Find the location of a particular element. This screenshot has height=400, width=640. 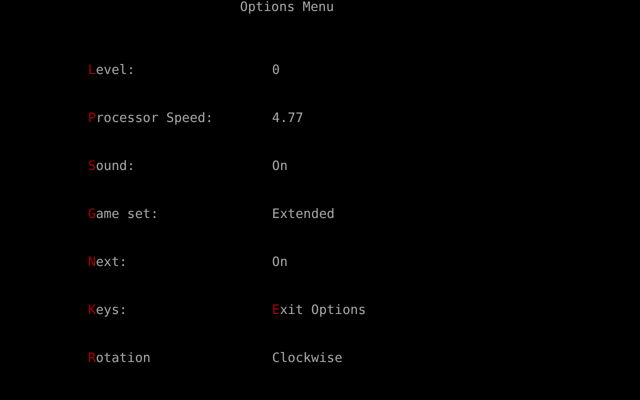

option-label: Rotation is located at coordinates (180, 359).